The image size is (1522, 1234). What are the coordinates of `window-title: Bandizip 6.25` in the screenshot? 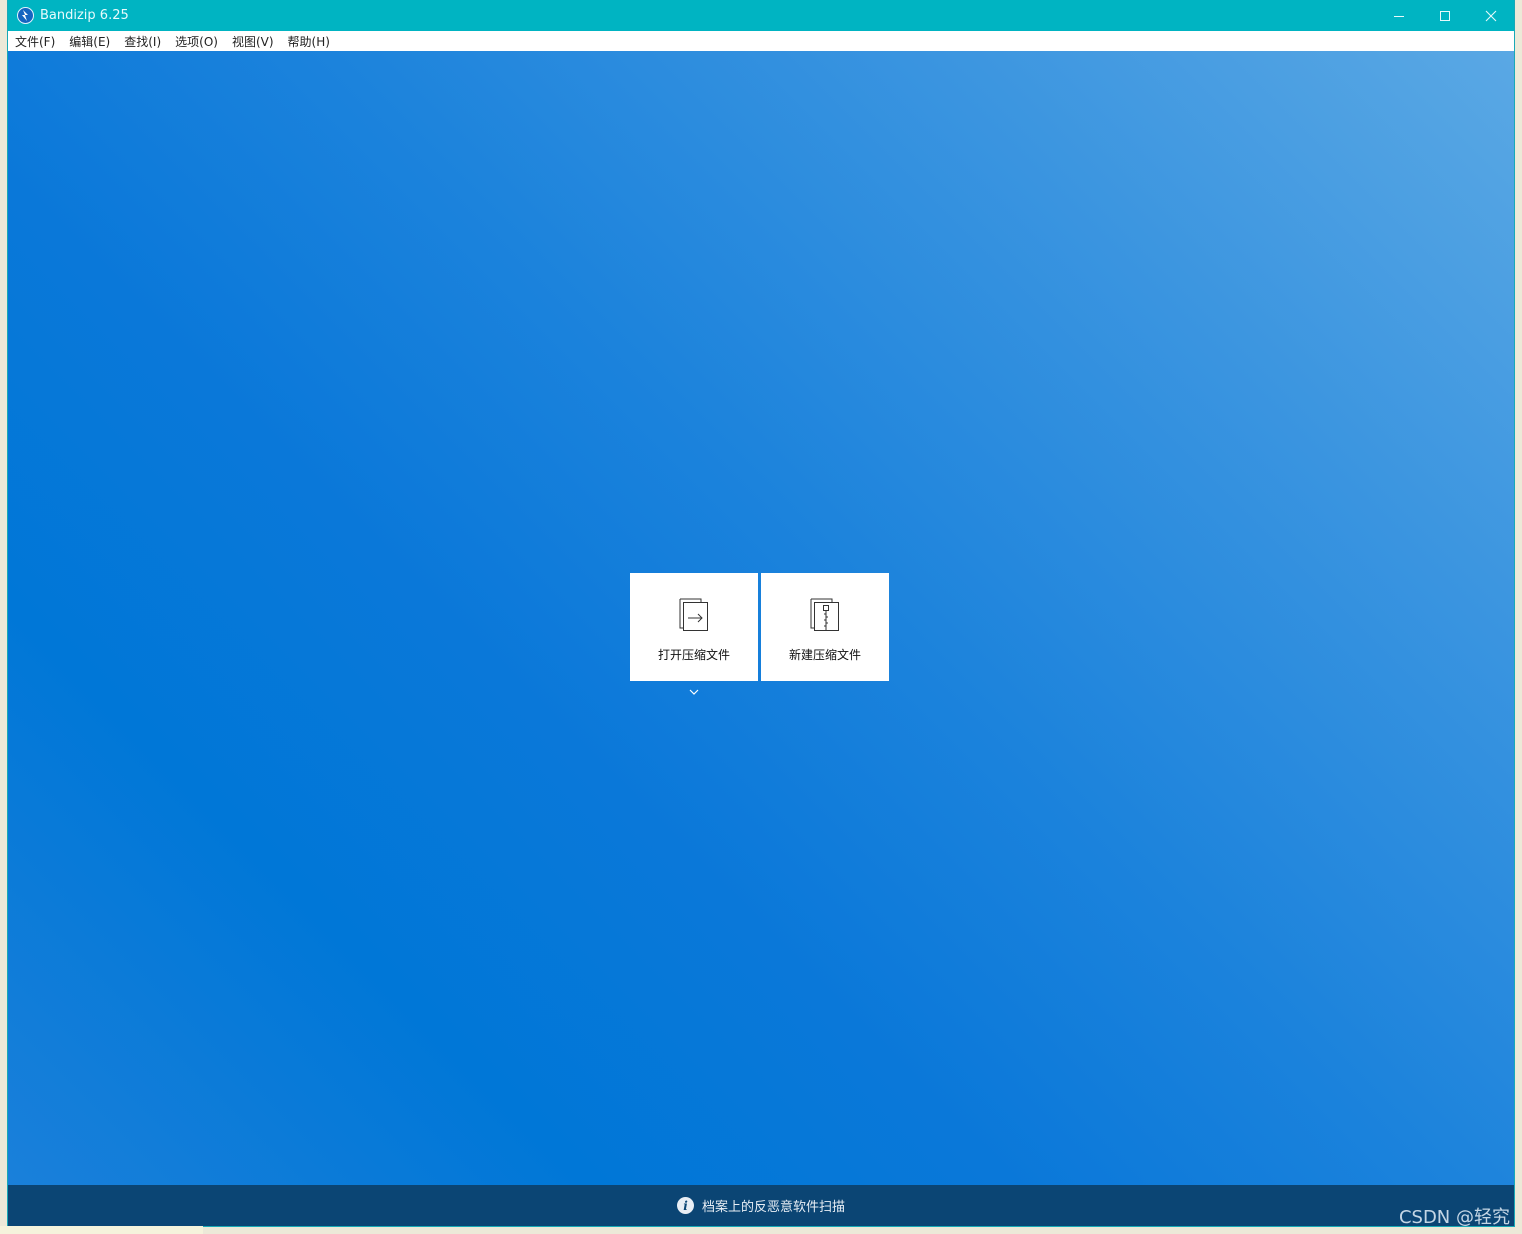 It's located at (84, 15).